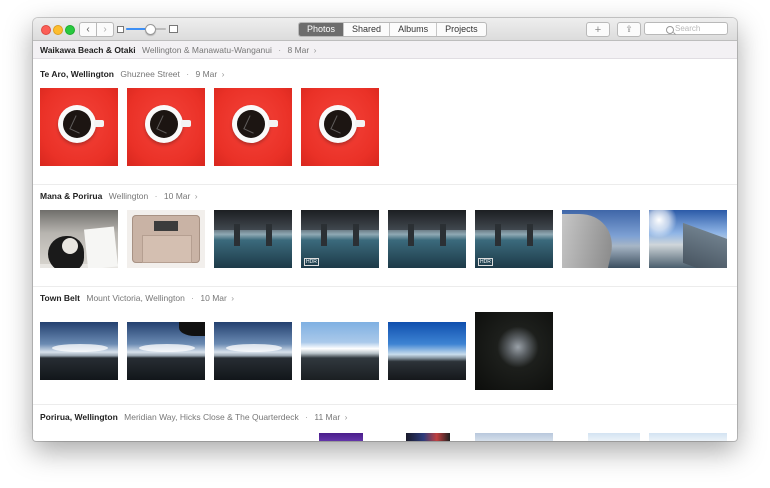 This screenshot has width=770, height=488. I want to click on toolbar: ‹ › Photos Shared Albums Projects + ⇪, so click(385, 29).